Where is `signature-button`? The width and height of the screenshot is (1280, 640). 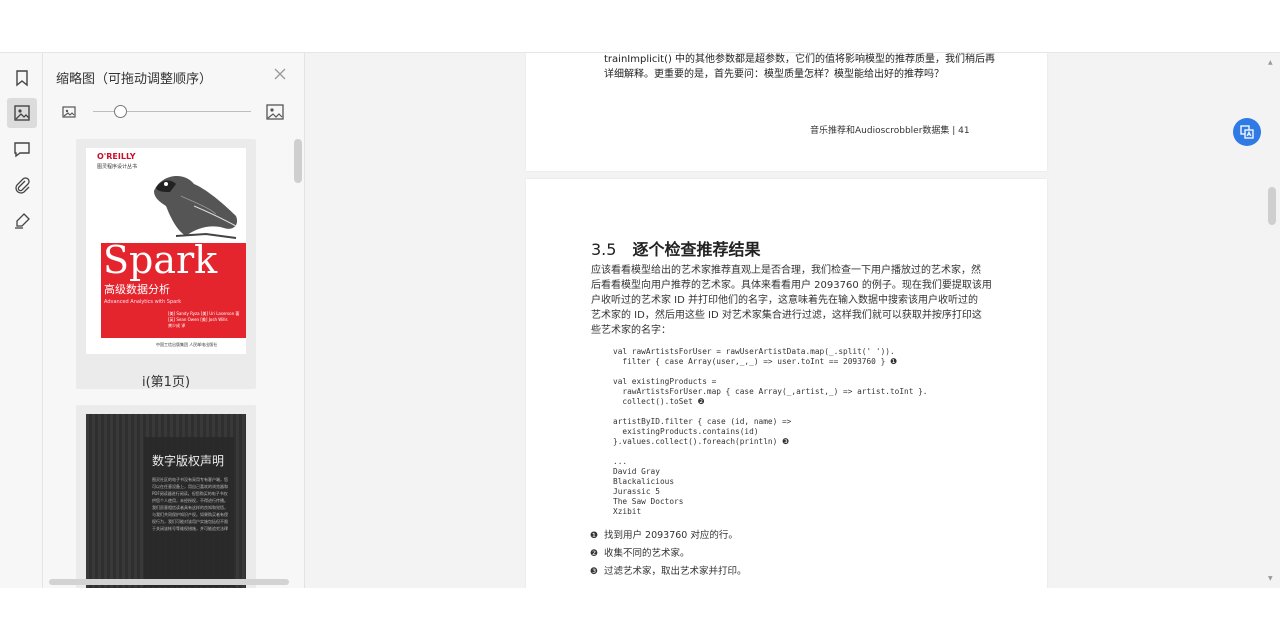
signature-button is located at coordinates (22, 221).